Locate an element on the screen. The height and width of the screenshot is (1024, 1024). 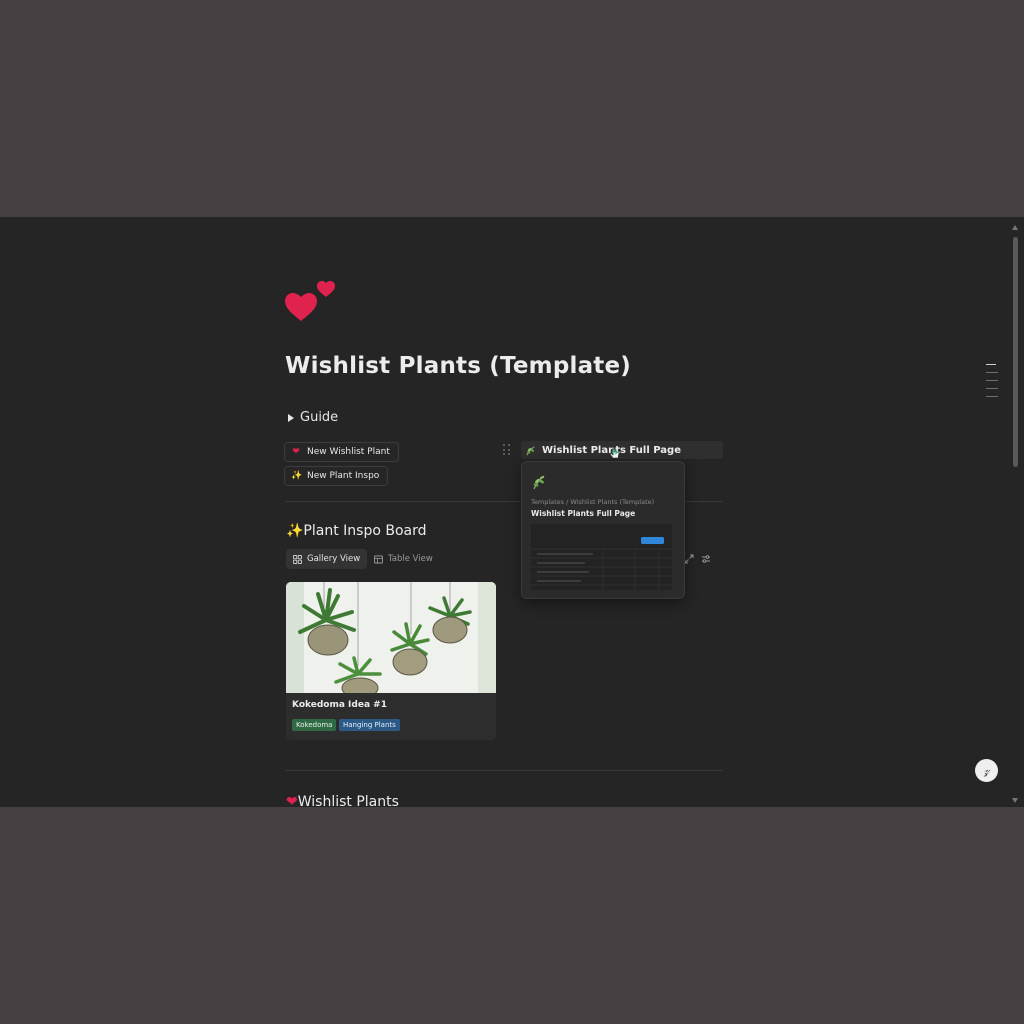
plant-inspo-board-title: ✨Plant Inspo Board is located at coordinates (356, 531).